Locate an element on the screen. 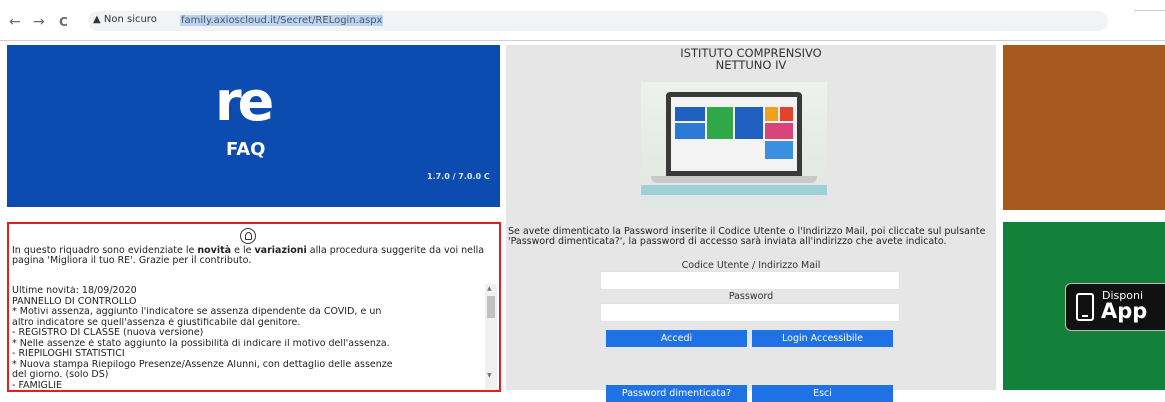 Image resolution: width=1165 pixels, height=402 pixels. url-text: family.axioscloud.it/Secret/RELogin.aspx is located at coordinates (282, 20).